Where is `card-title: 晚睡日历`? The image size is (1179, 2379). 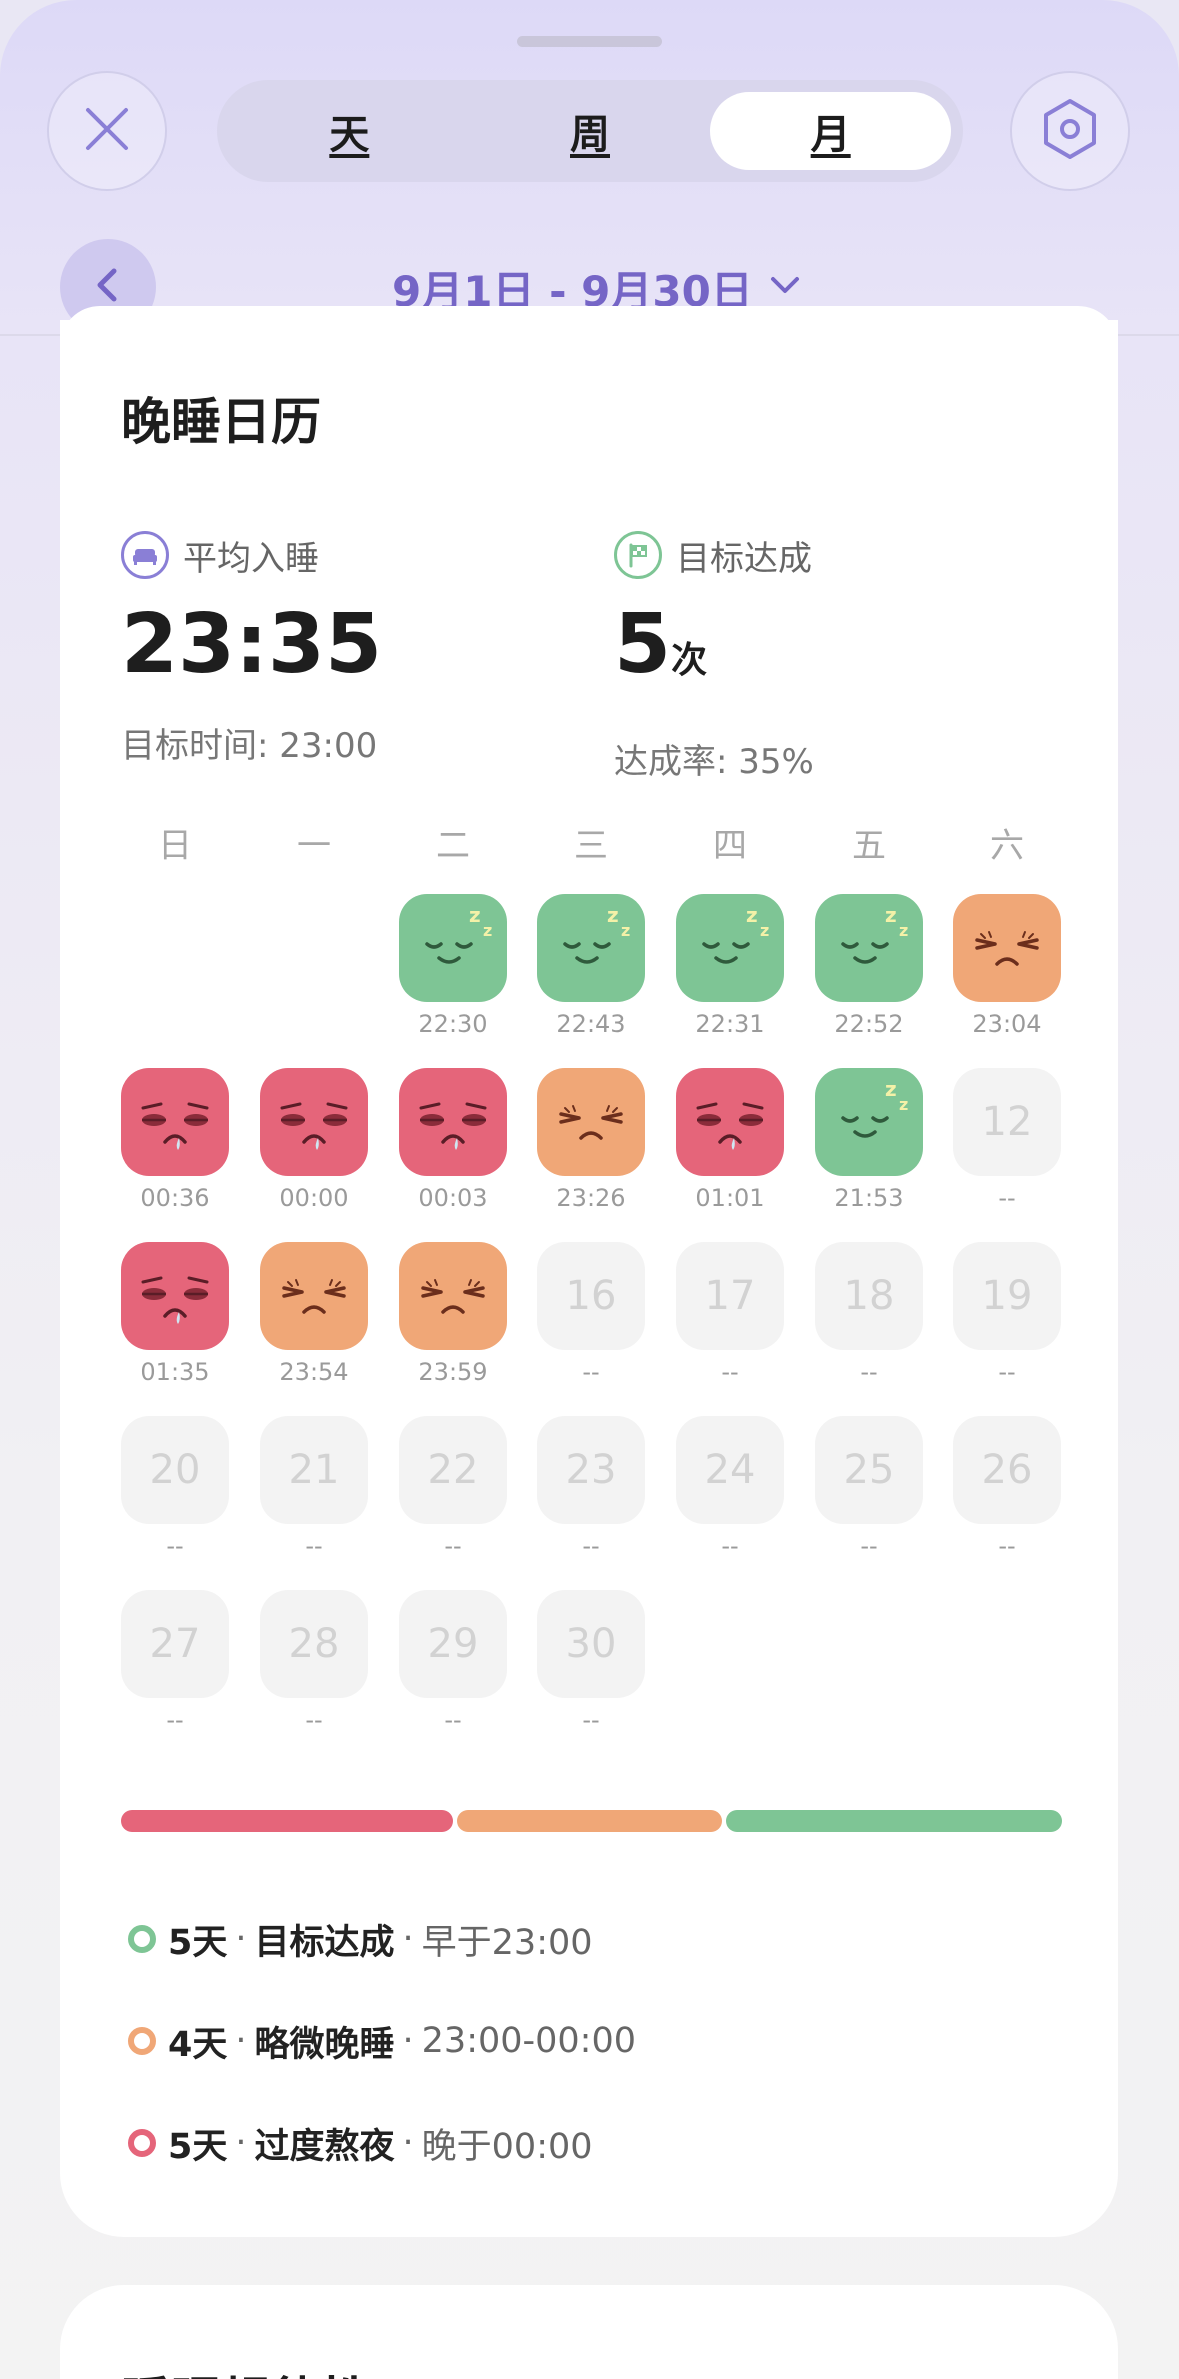
card-title: 晚睡日历 is located at coordinates (221, 422).